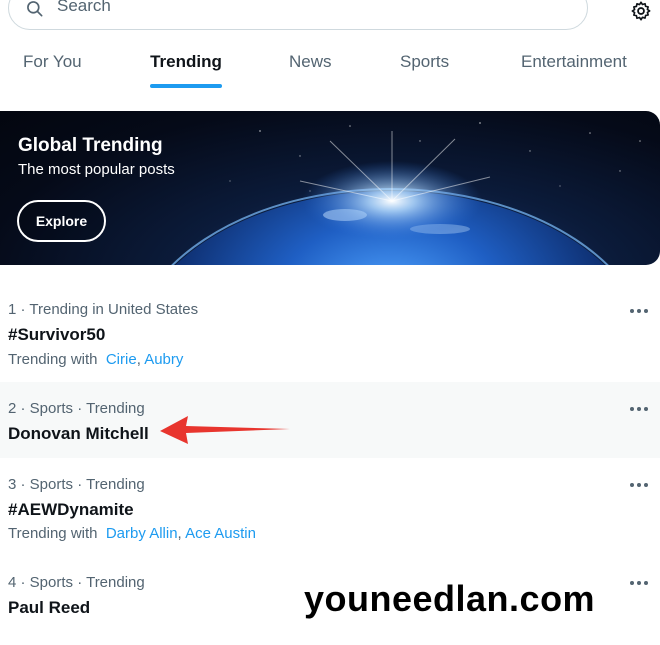 This screenshot has width=660, height=645. What do you see at coordinates (163, 359) in the screenshot?
I see `related-link: Aubry` at bounding box center [163, 359].